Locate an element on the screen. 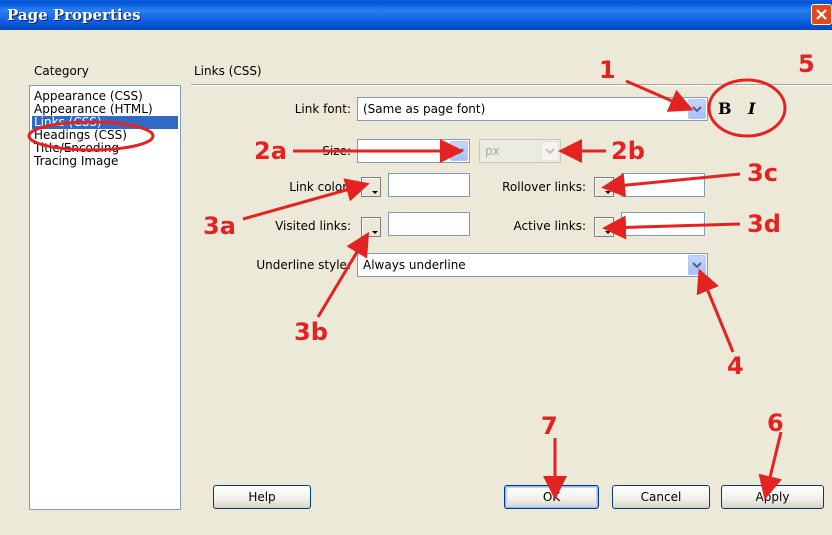  annotation-label-5: 5 is located at coordinates (806, 64).